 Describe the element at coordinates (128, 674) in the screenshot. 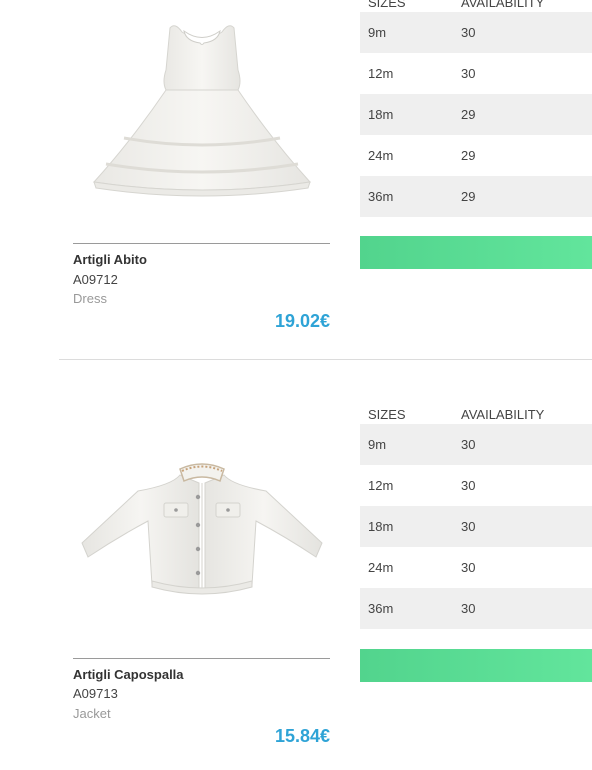

I see `product-name: Artigli Capospalla` at that location.